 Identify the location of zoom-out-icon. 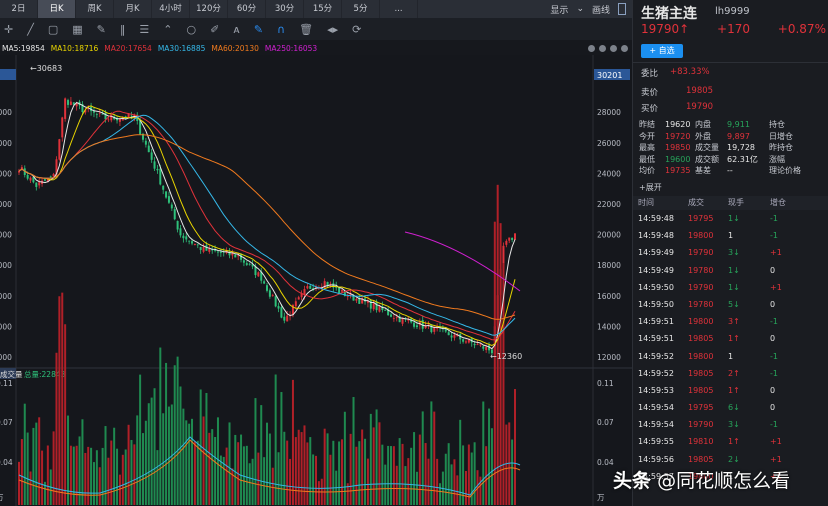
(613, 48).